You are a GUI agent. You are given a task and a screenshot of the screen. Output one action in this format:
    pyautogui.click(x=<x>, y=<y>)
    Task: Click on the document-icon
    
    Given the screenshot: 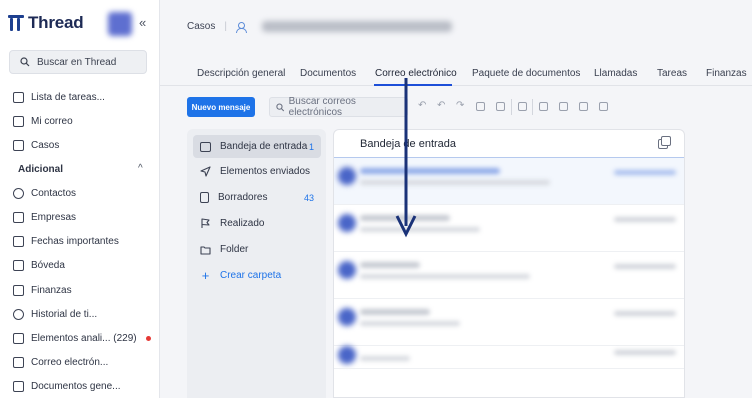 What is the action you would take?
    pyautogui.click(x=18, y=386)
    